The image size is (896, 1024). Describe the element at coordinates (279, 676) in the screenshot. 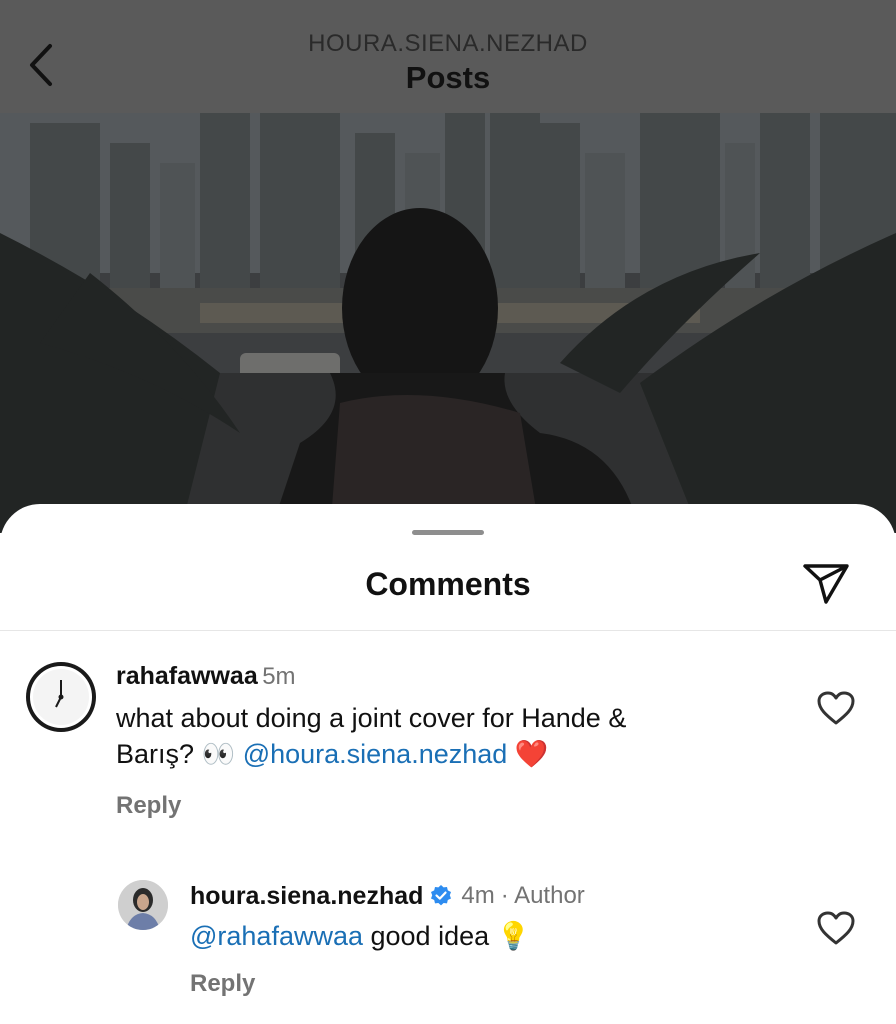

I see `comment-time: 5m` at that location.